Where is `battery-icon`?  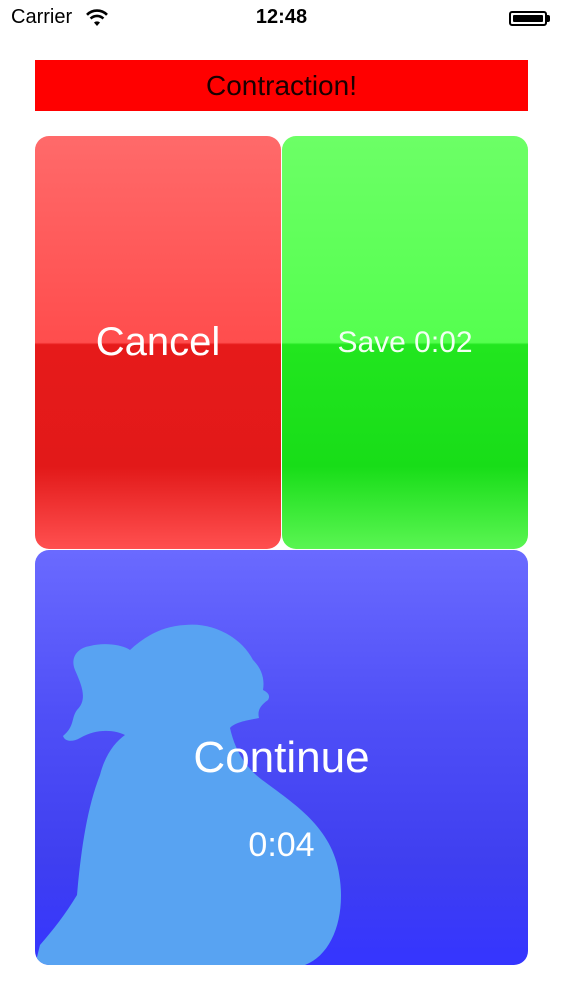
battery-icon is located at coordinates (528, 18).